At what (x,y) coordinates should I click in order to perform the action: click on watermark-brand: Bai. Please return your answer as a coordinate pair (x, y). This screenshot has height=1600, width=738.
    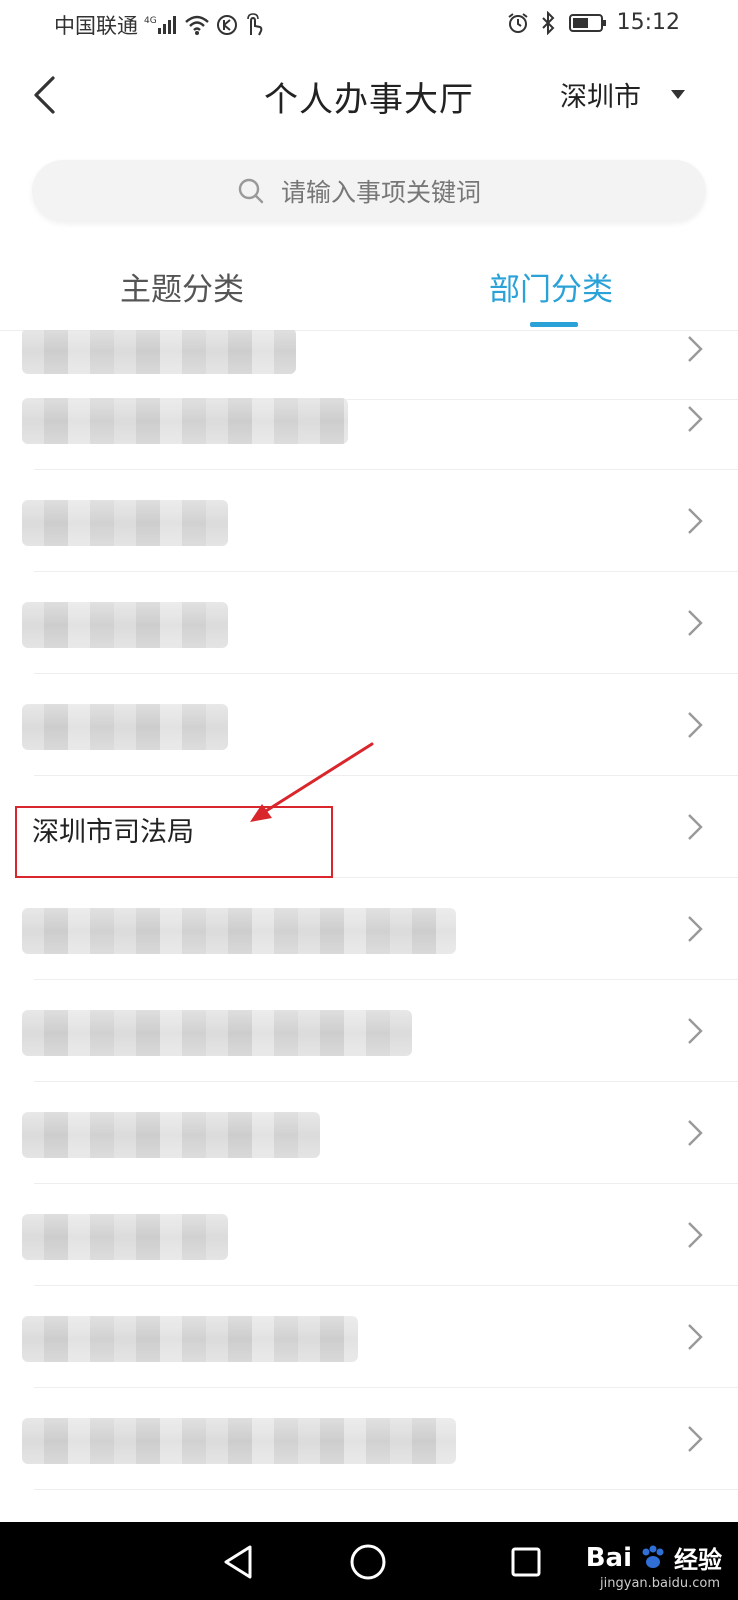
    Looking at the image, I should click on (608, 1557).